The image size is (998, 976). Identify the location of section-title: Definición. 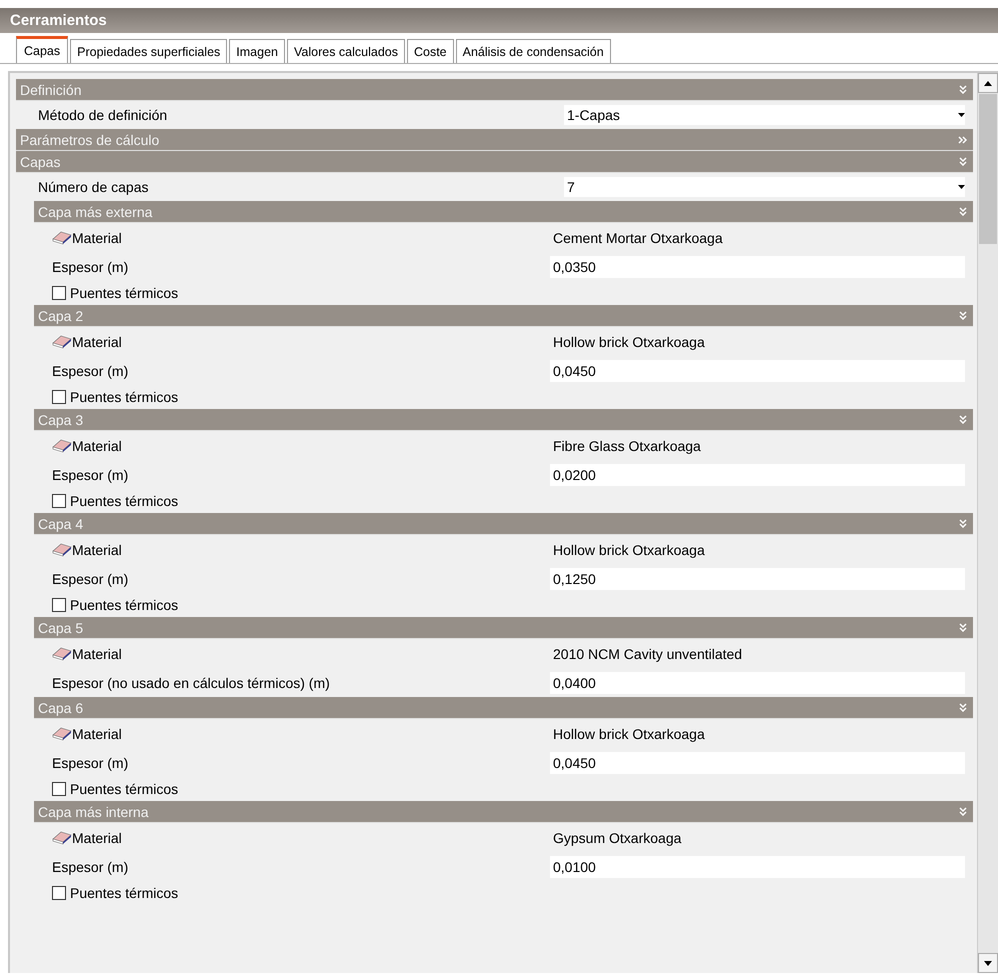
(51, 90).